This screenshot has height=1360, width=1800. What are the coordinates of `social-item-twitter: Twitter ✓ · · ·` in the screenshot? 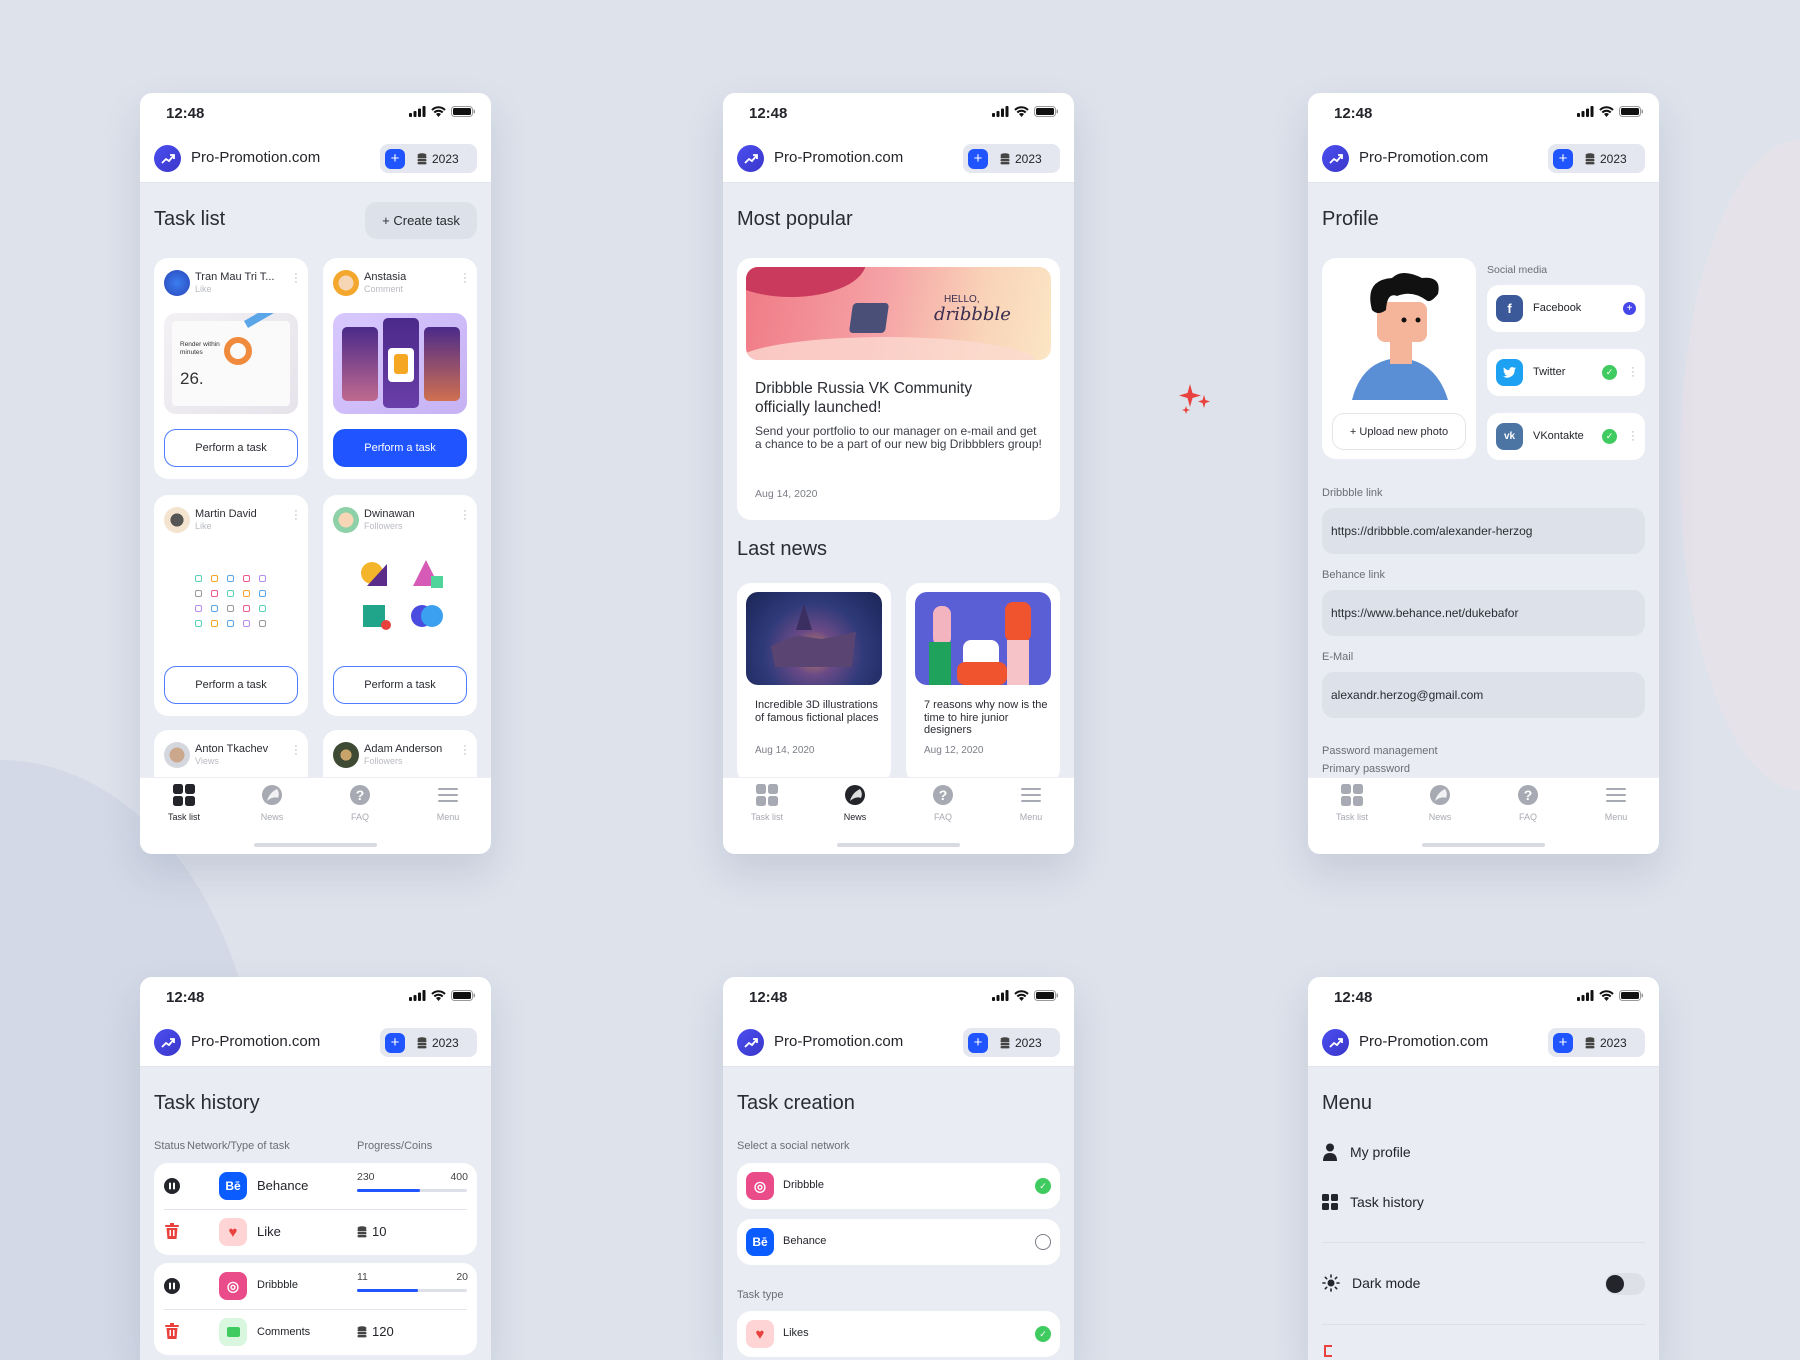 It's located at (1566, 372).